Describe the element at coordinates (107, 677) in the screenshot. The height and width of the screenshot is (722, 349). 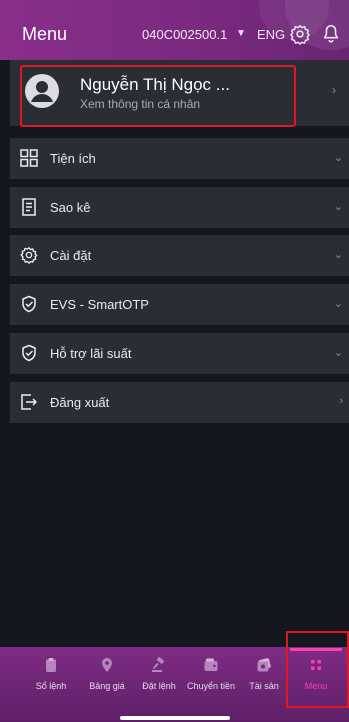
I see `tab-bang-gia: Bảng giá` at that location.